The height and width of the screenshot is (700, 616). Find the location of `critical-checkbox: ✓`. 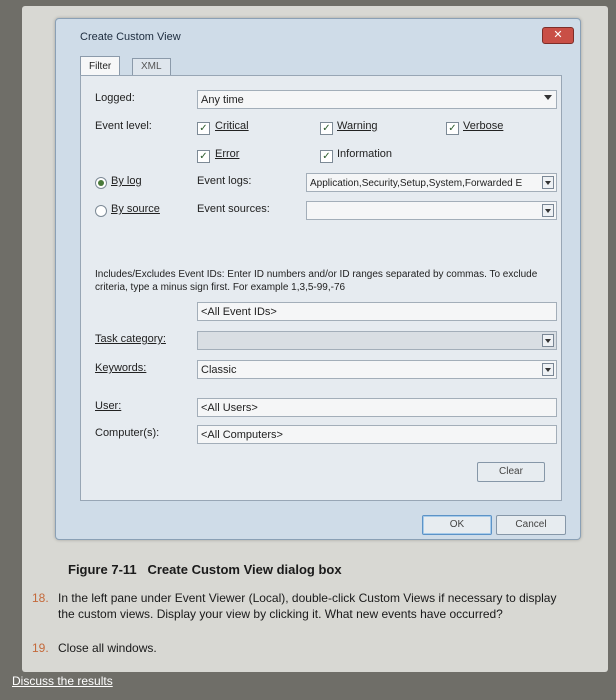

critical-checkbox: ✓ is located at coordinates (203, 128).